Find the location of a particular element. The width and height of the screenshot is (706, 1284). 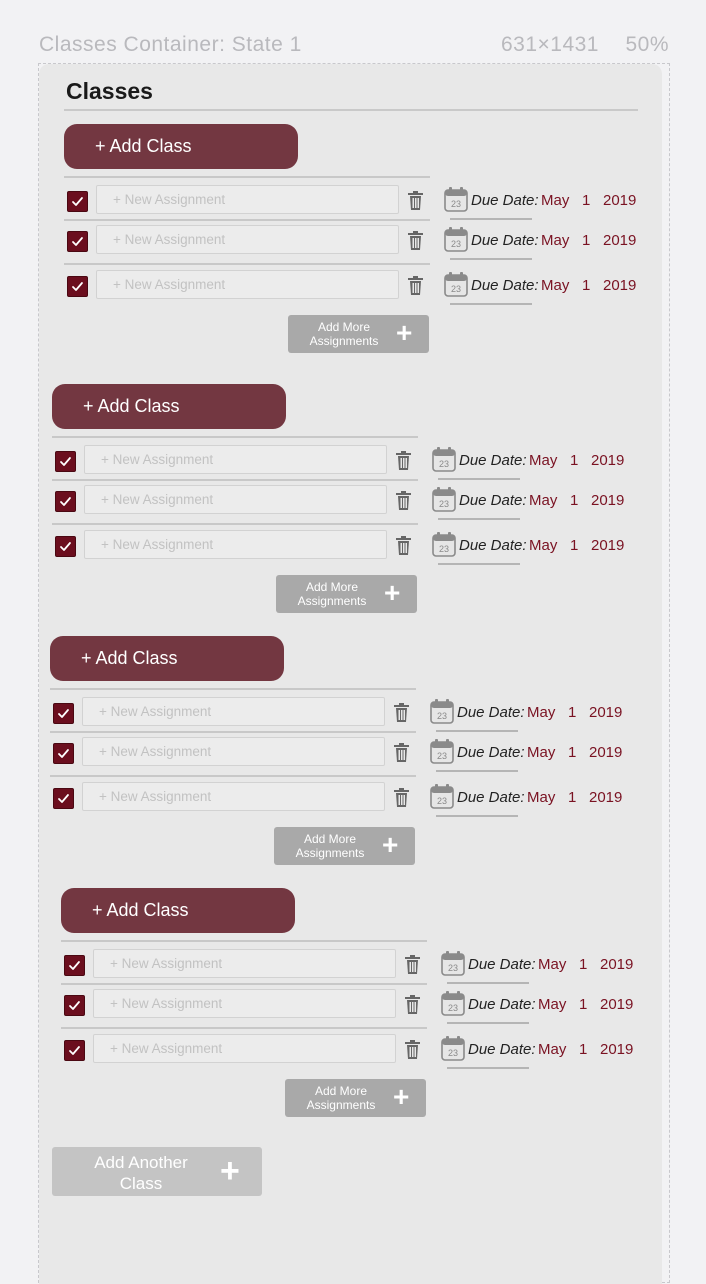

add-more-assignments-label: Add More Assignments is located at coordinates (330, 846).